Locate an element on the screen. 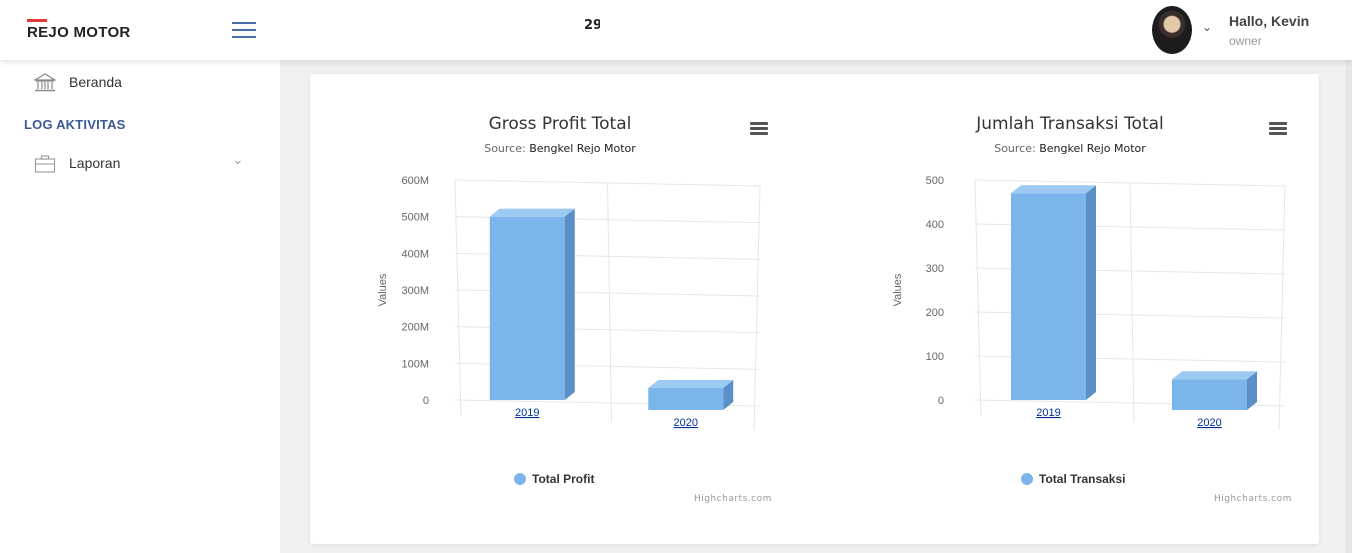  navbar-center-text: 29 is located at coordinates (592, 25).